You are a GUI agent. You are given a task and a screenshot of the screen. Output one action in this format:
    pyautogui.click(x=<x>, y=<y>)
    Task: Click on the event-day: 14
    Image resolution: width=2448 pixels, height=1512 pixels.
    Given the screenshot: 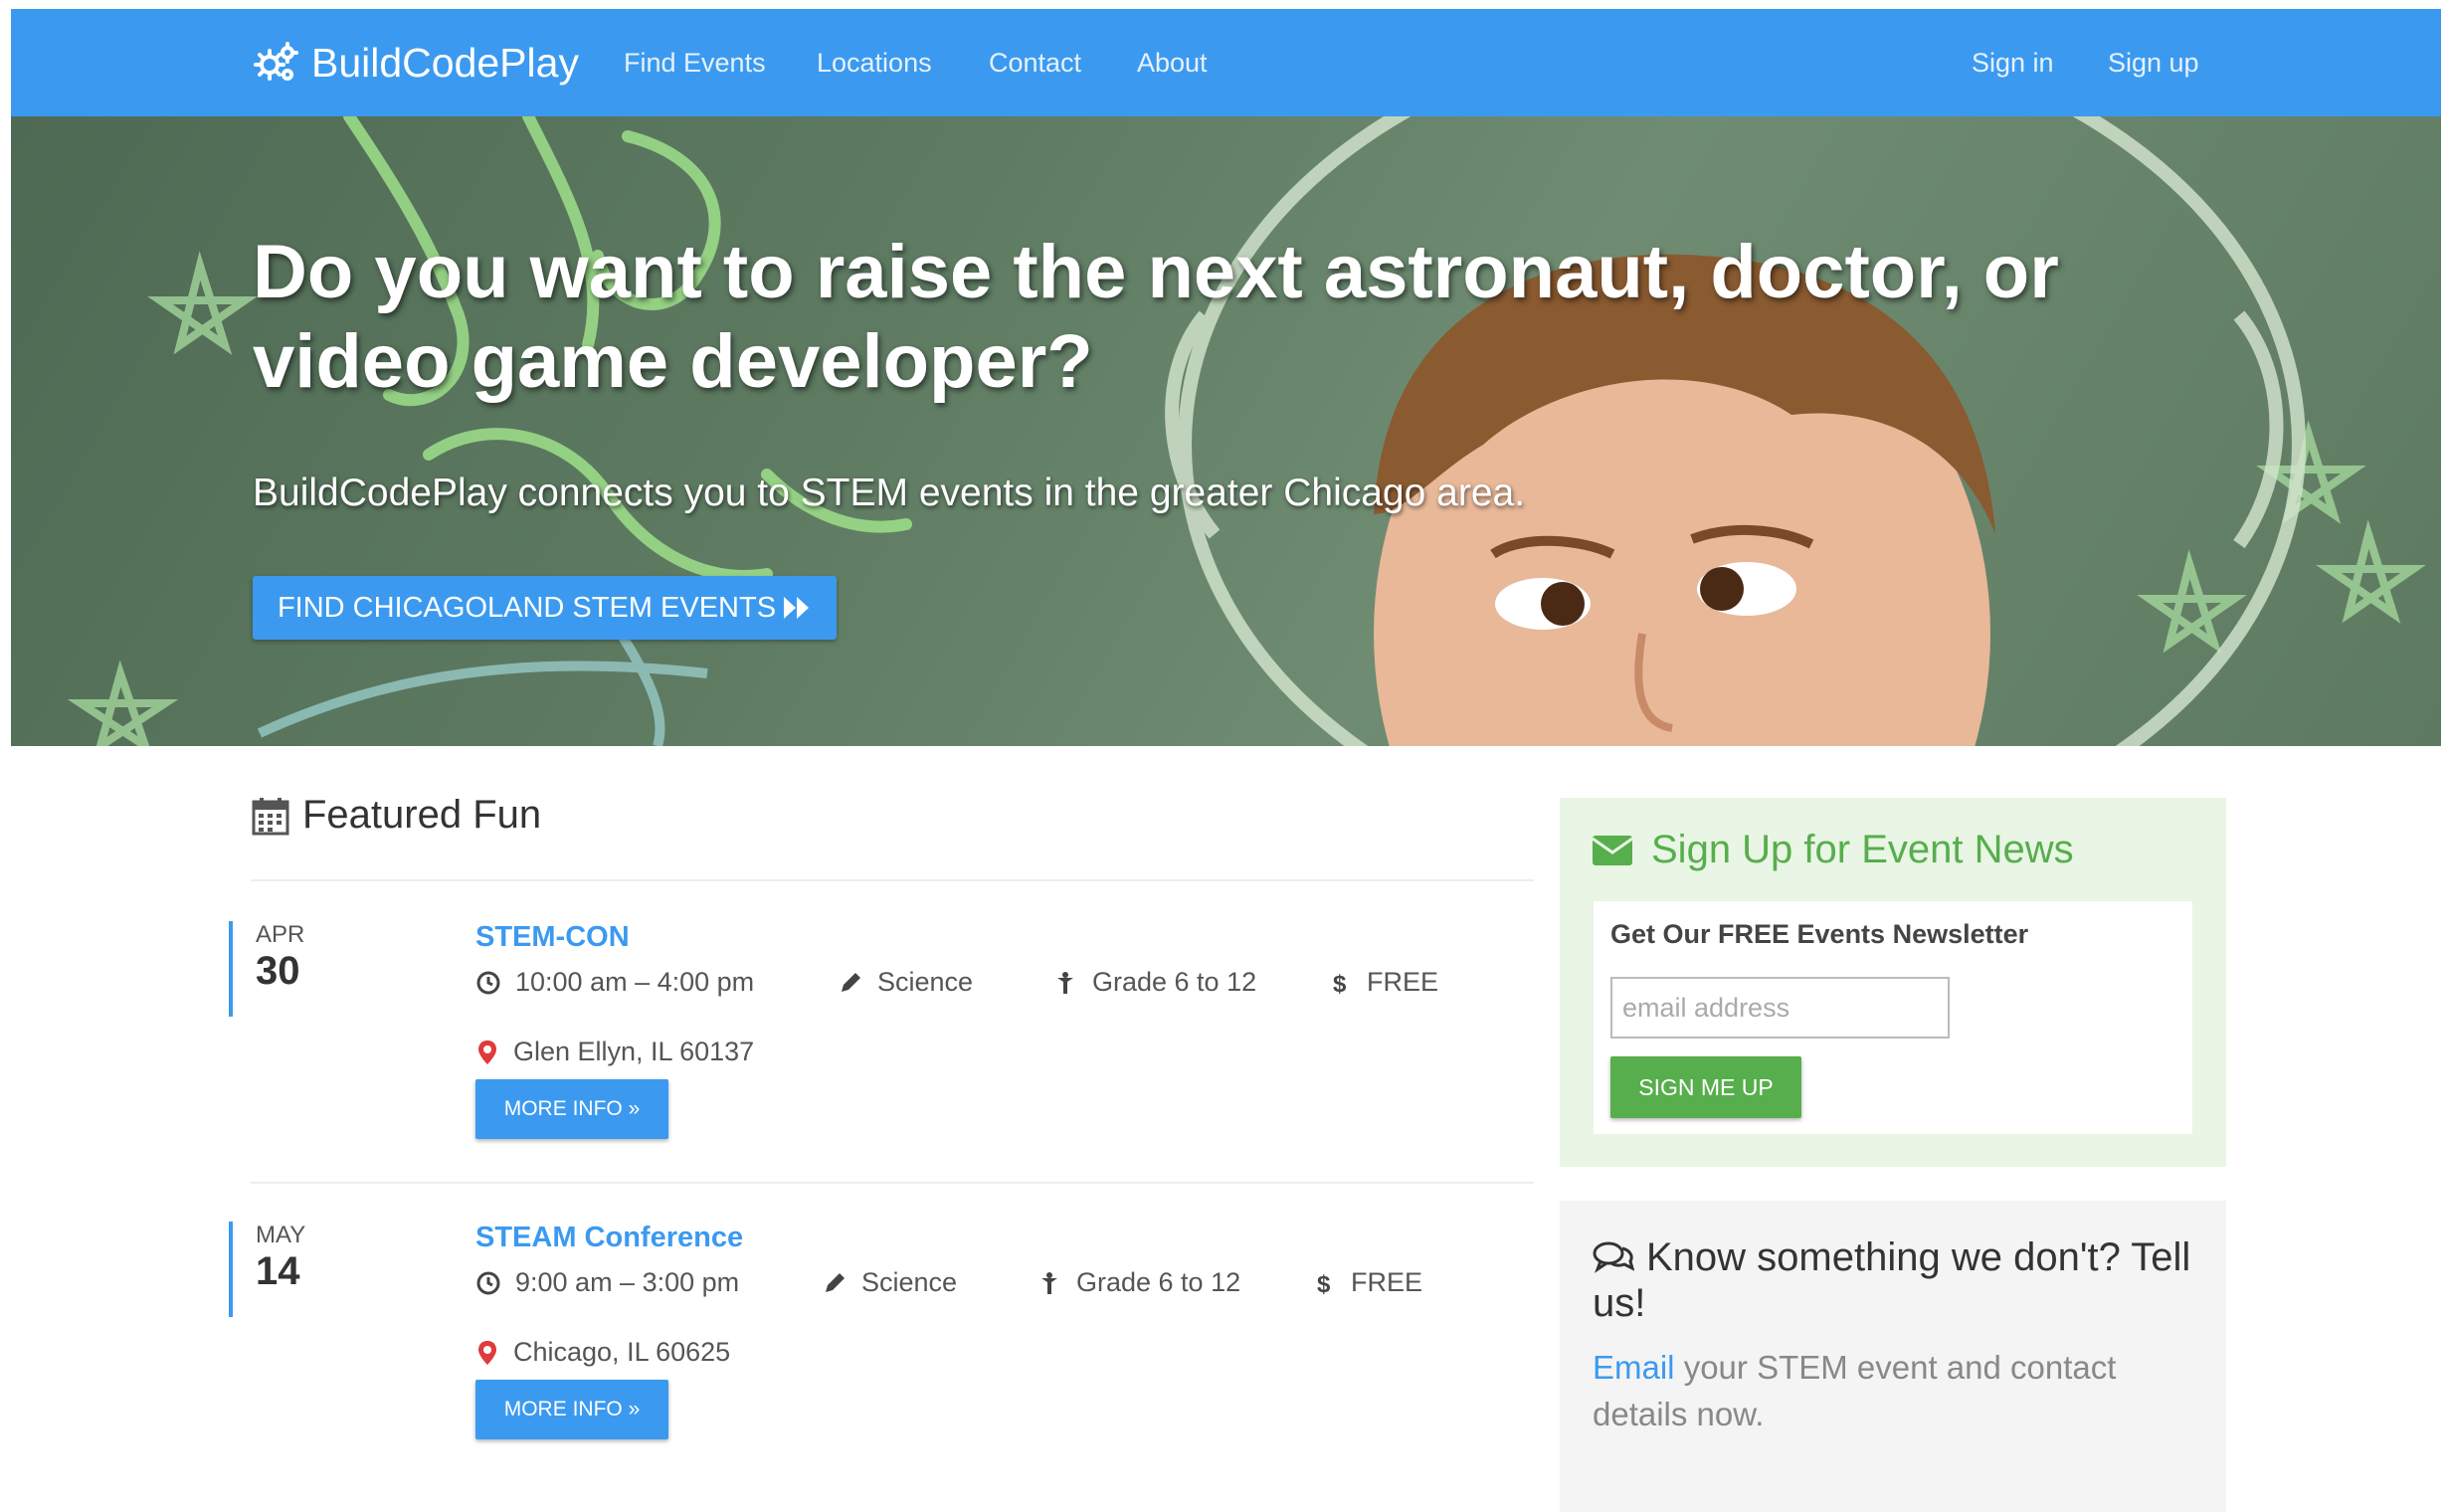 What is the action you would take?
    pyautogui.click(x=278, y=1271)
    